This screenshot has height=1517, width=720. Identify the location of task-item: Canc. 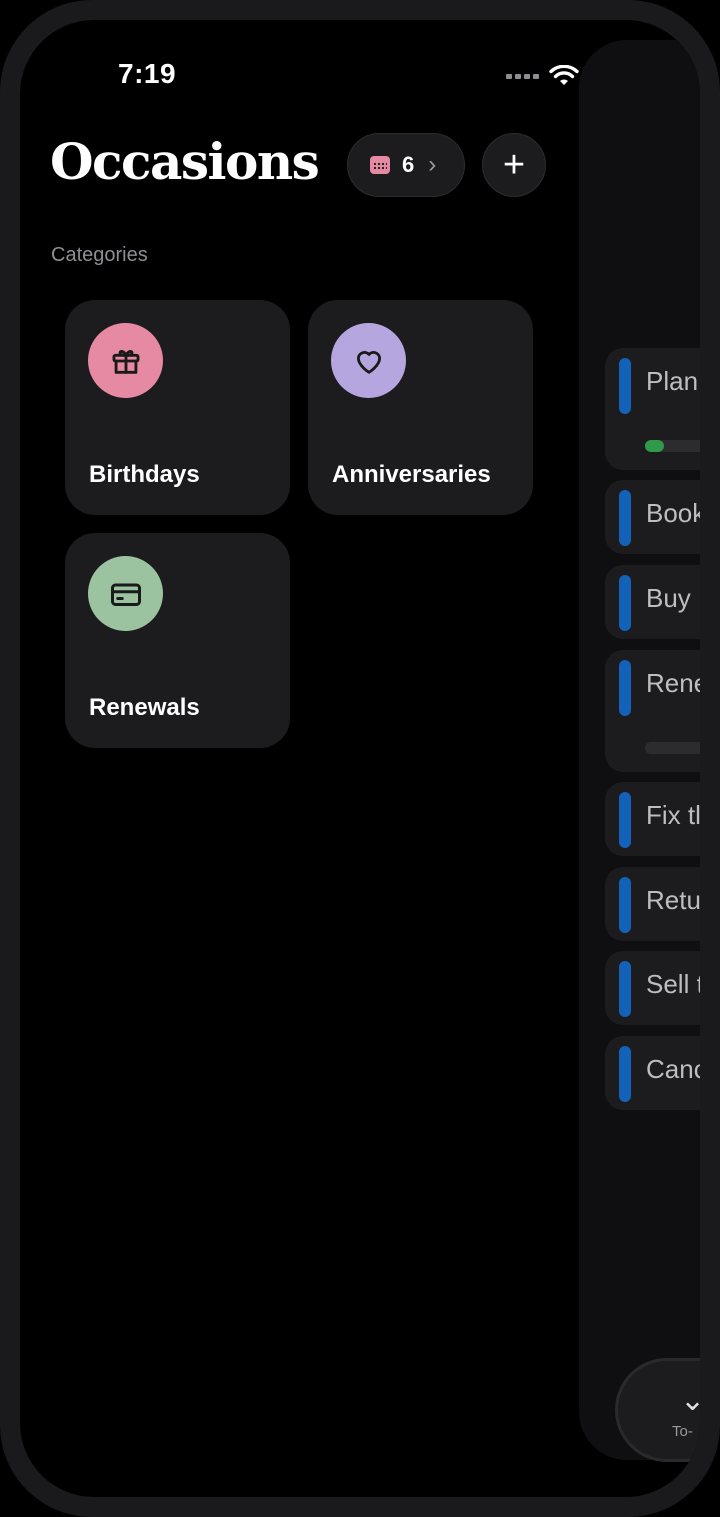
(652, 1073).